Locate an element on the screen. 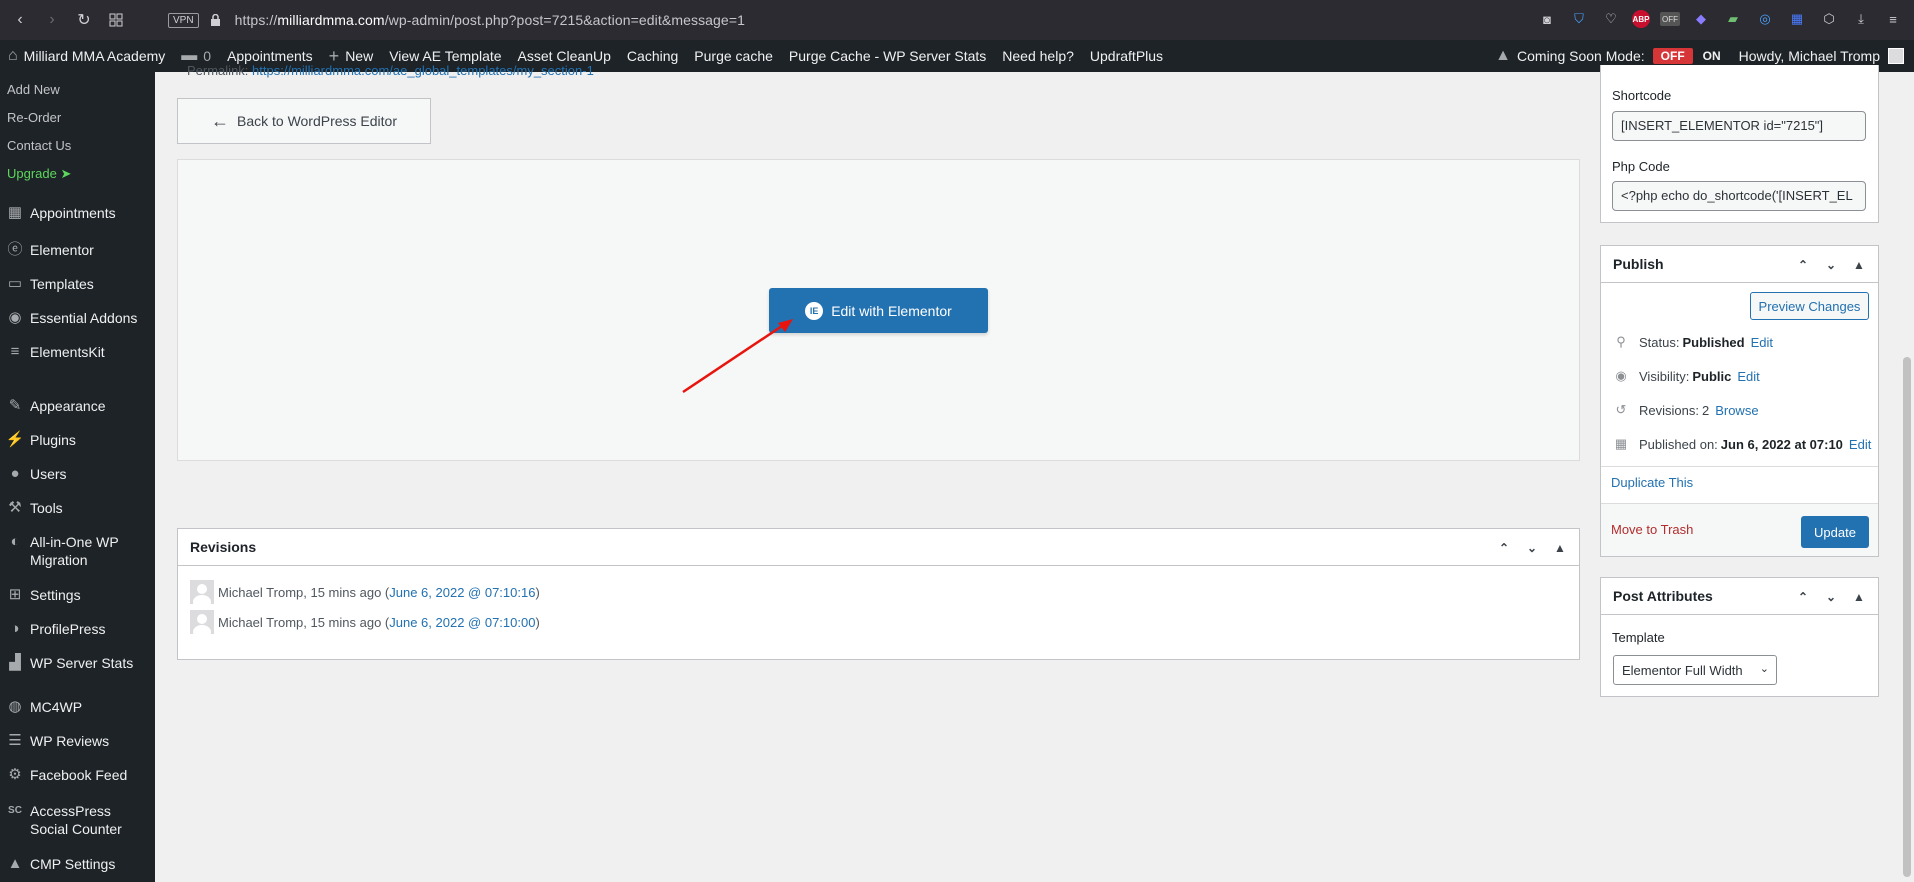  submenu-re-order: Re-Order is located at coordinates (34, 117).